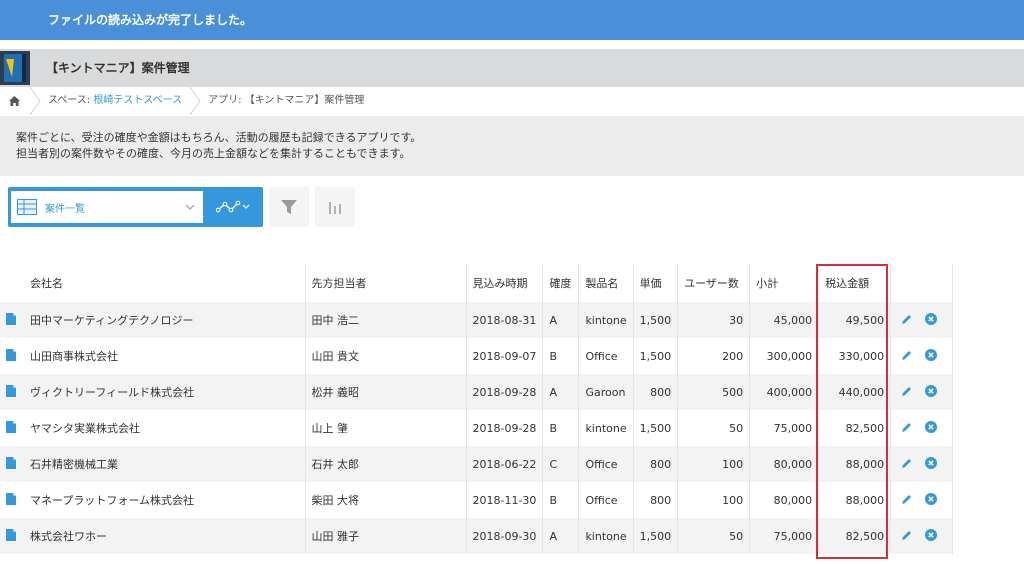 The width and height of the screenshot is (1024, 564). Describe the element at coordinates (656, 283) in the screenshot. I see `col-price: 単価` at that location.